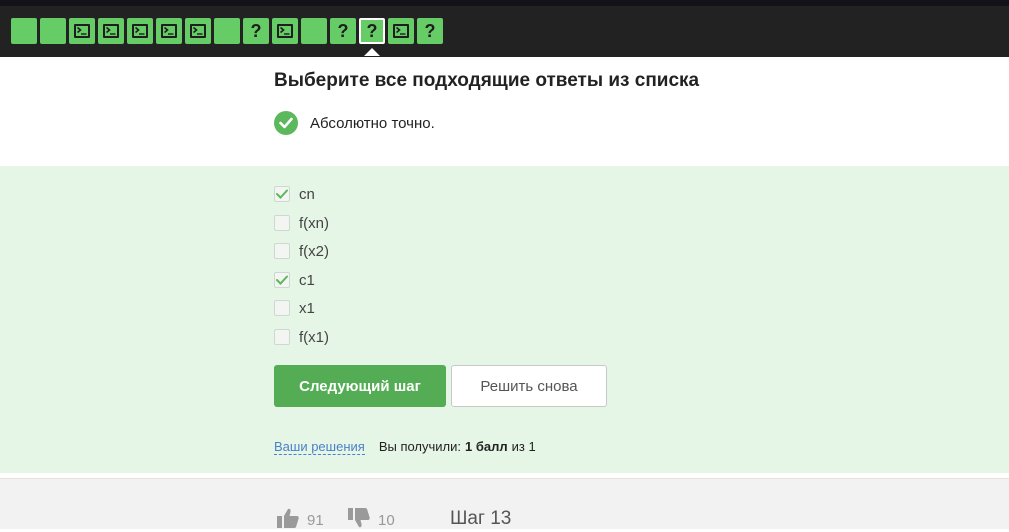  What do you see at coordinates (315, 520) in the screenshot?
I see `like-count: 91` at bounding box center [315, 520].